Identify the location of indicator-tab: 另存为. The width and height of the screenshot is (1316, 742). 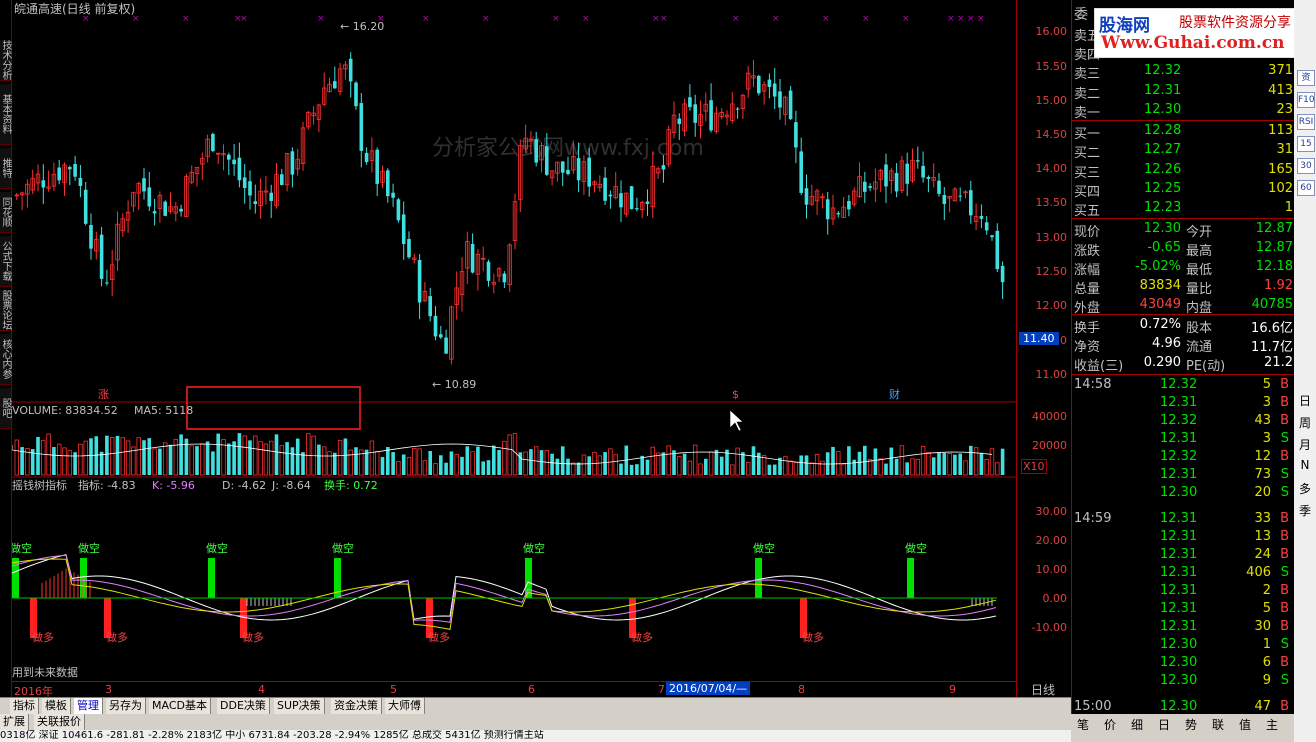
(126, 706).